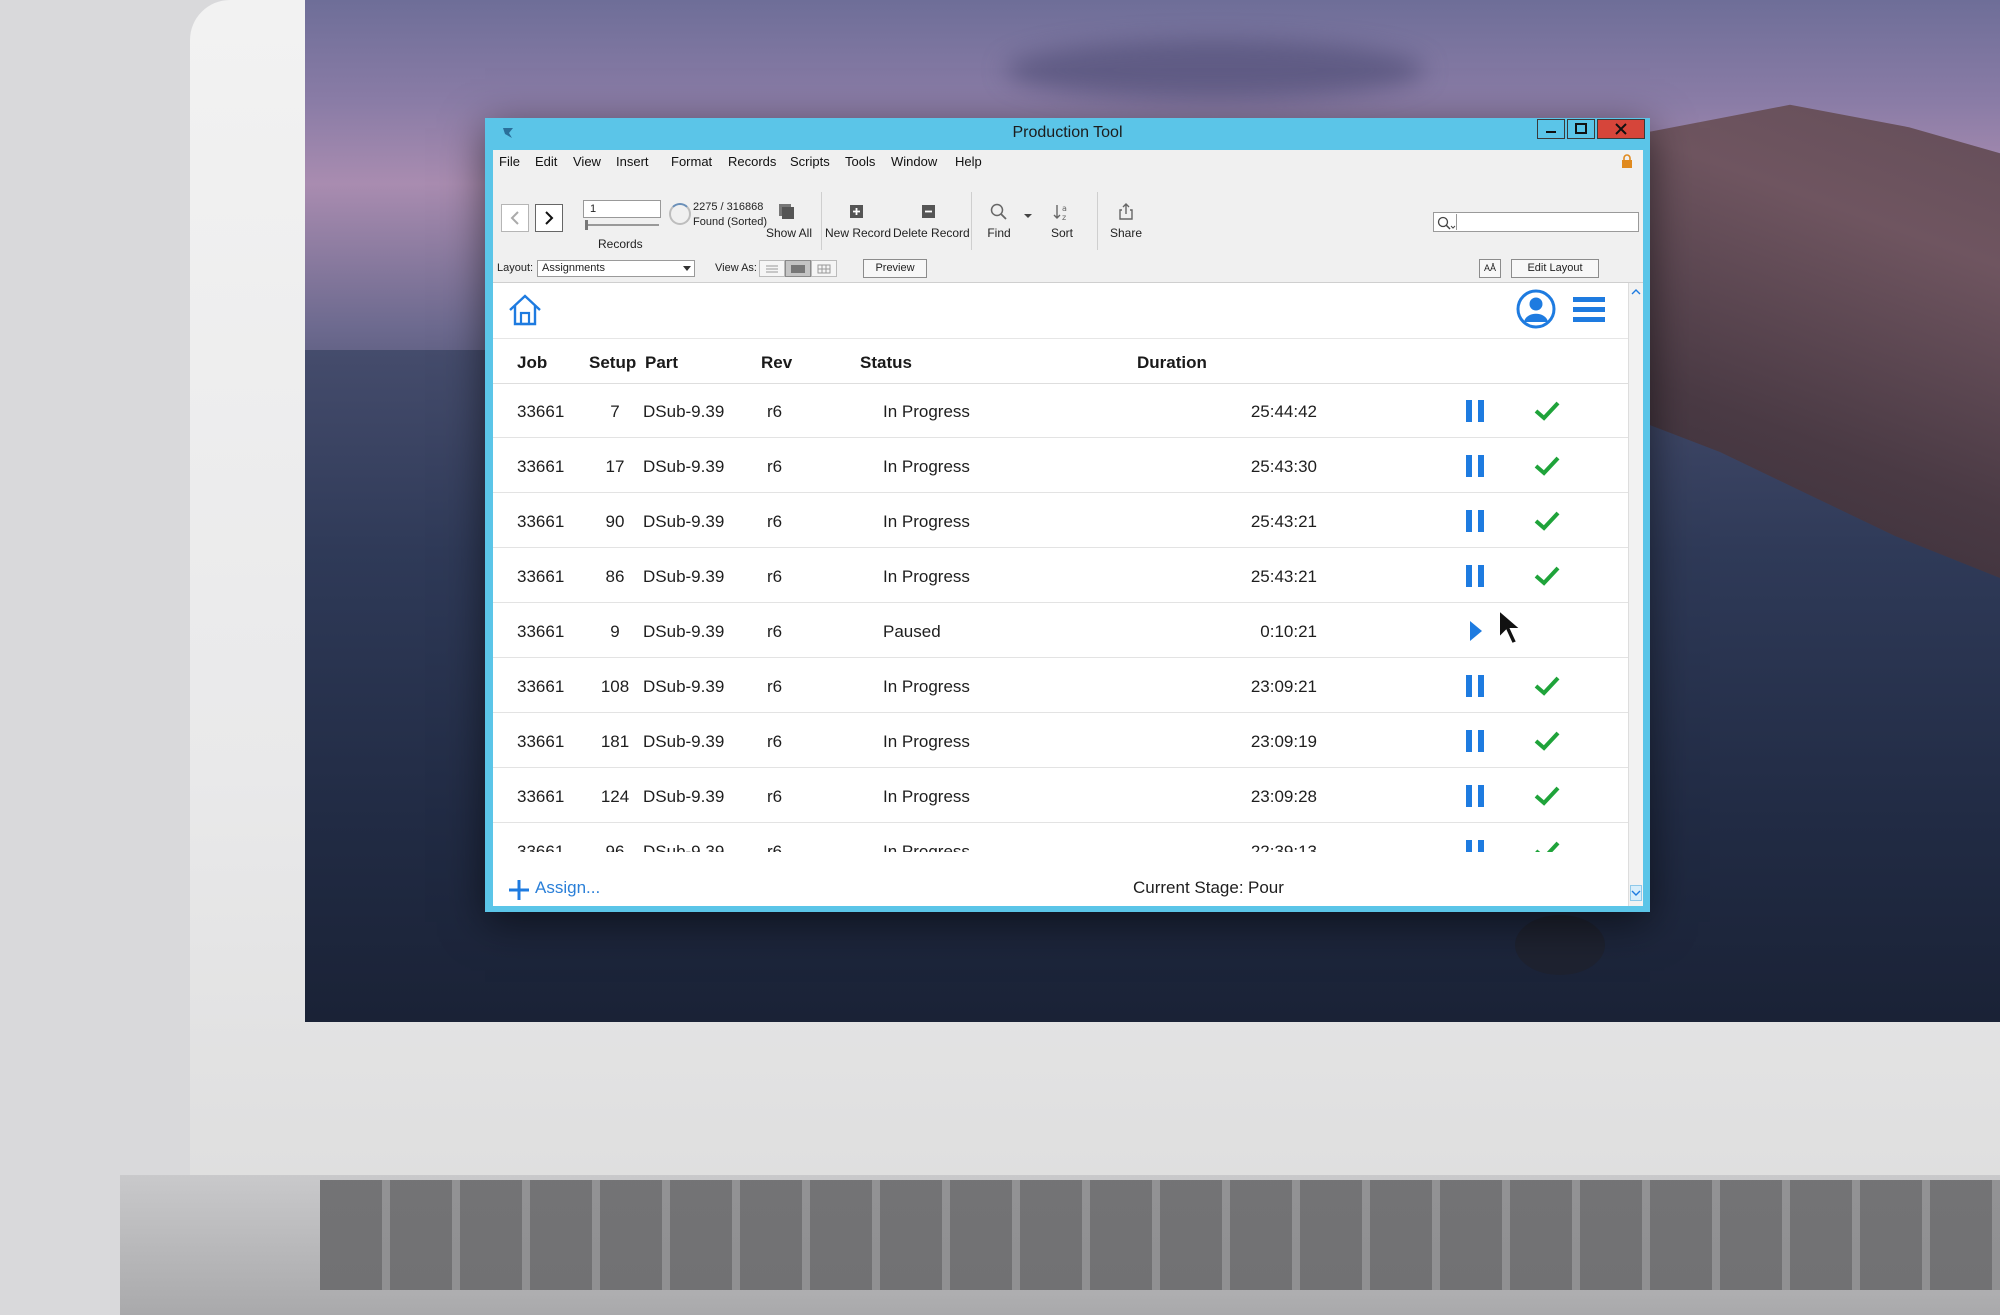  I want to click on close-button, so click(1621, 129).